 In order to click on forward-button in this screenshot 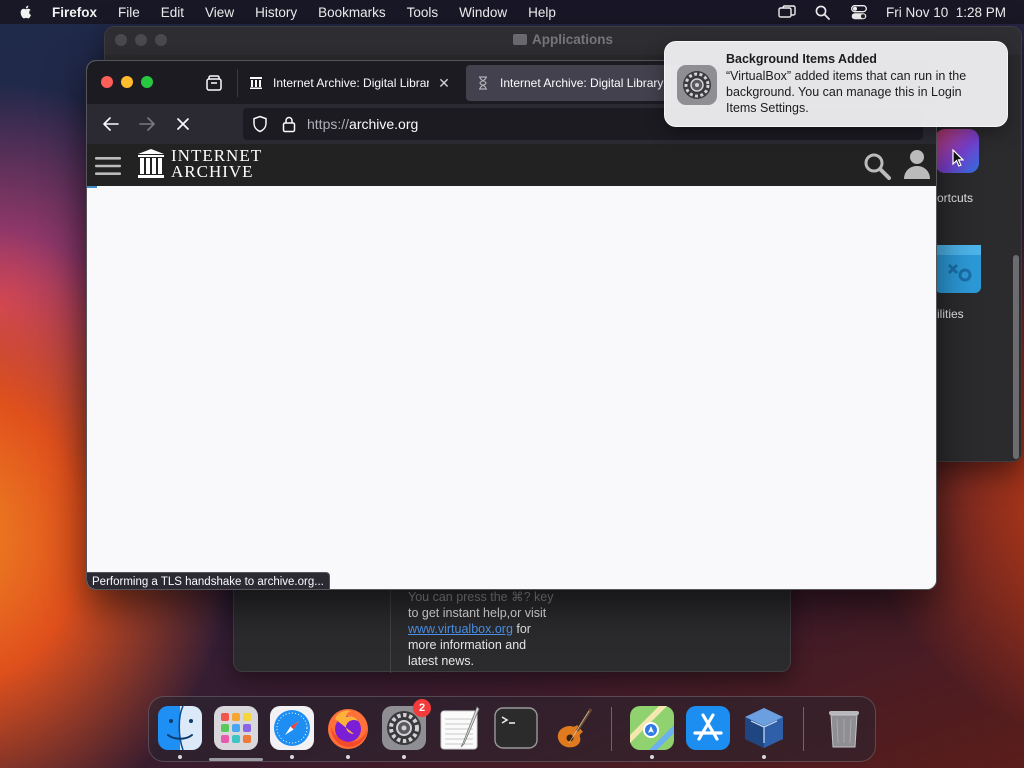, I will do `click(147, 124)`.